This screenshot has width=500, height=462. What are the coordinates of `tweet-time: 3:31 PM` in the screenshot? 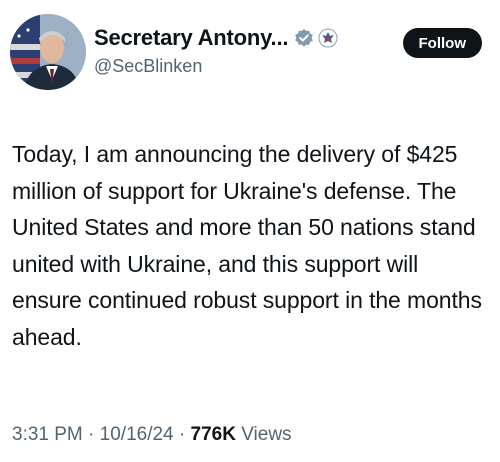 It's located at (47, 434).